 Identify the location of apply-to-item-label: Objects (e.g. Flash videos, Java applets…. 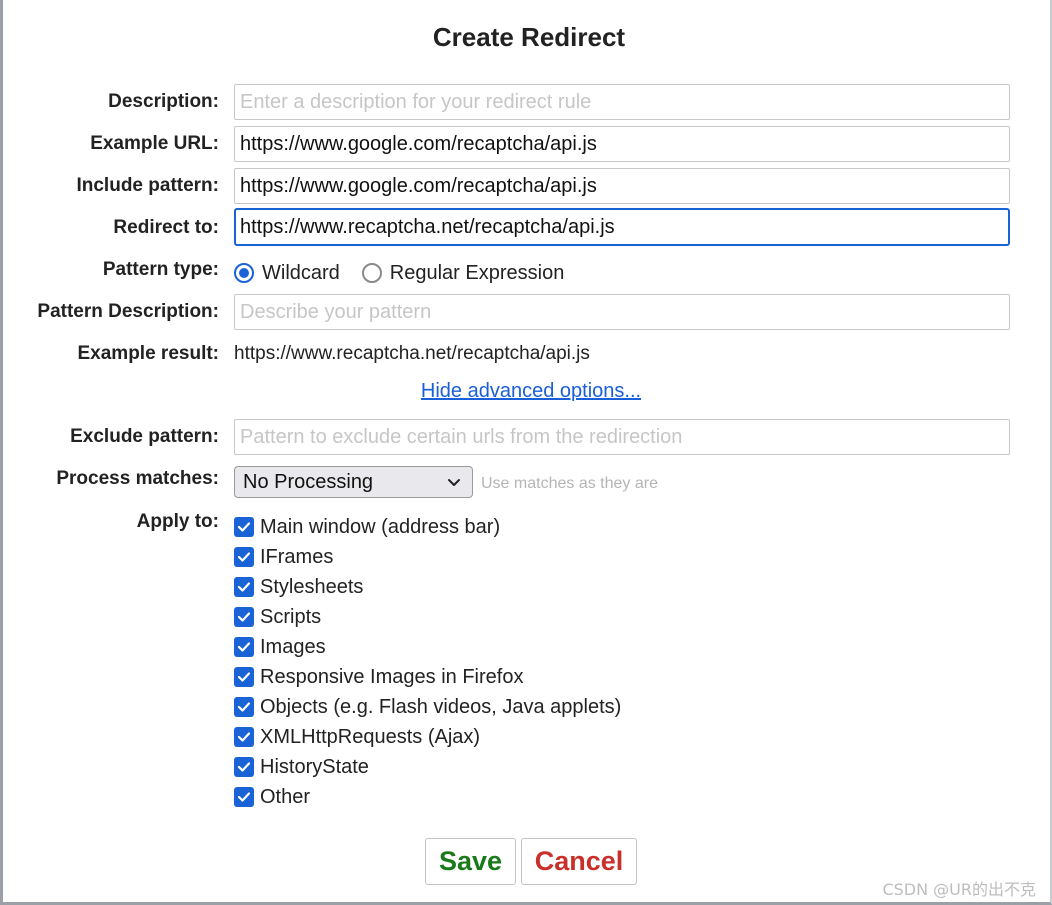
(441, 706).